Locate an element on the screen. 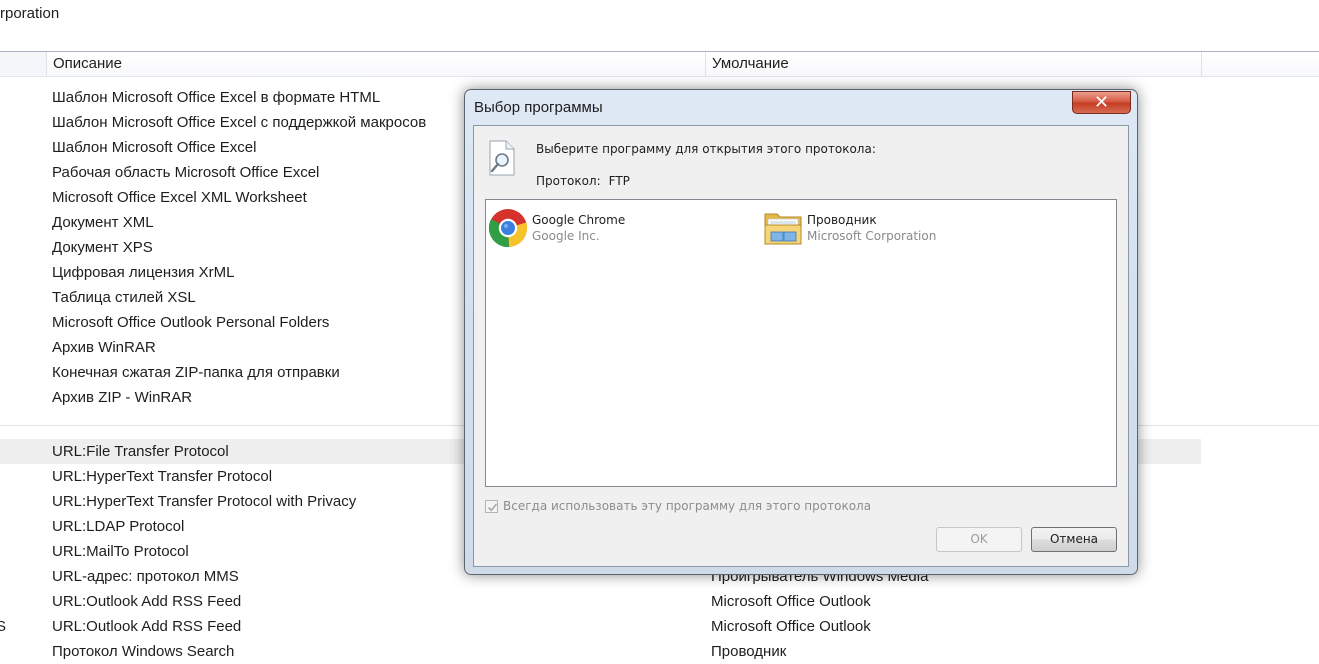 The image size is (1319, 664). cancel-button: Отмена is located at coordinates (1074, 539).